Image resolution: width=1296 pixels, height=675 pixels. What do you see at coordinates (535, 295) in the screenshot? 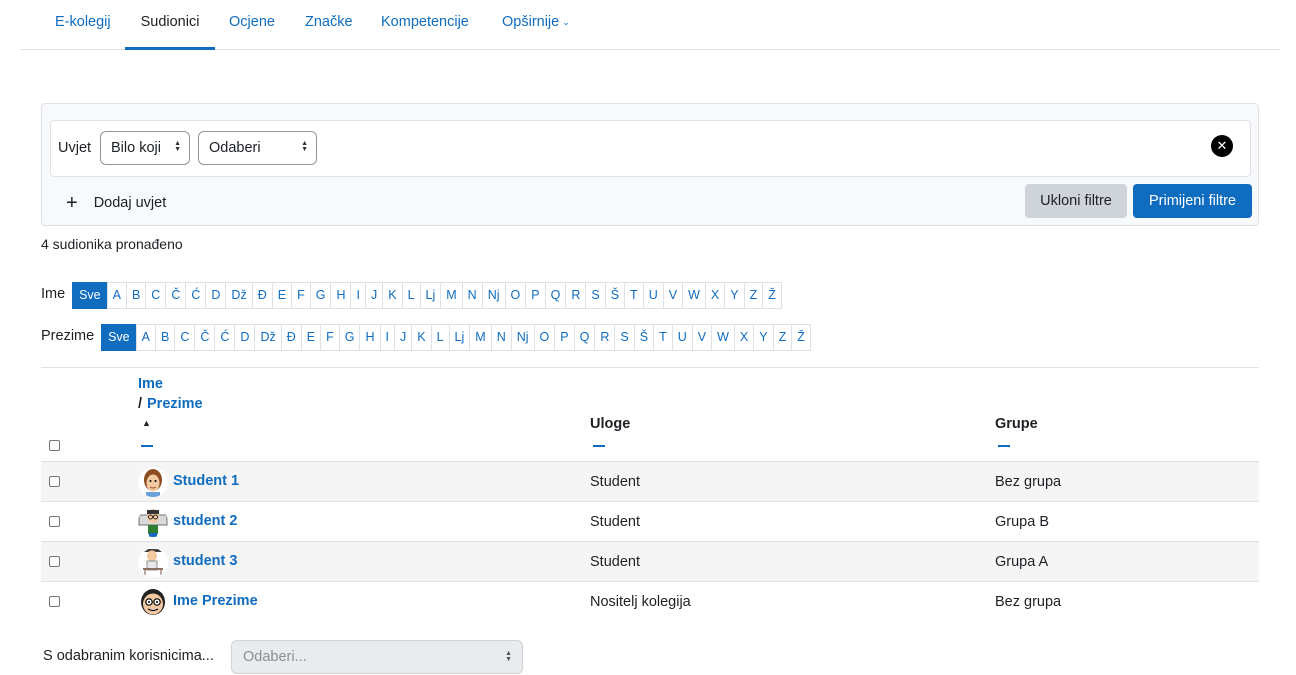
I see `firstname-initial-letter: P` at bounding box center [535, 295].